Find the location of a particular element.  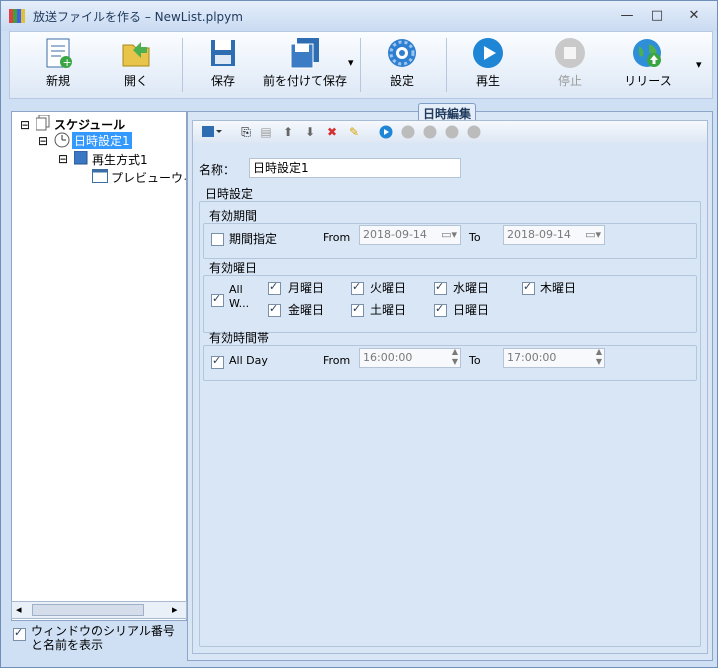

all-day-label: All Day is located at coordinates (248, 360).